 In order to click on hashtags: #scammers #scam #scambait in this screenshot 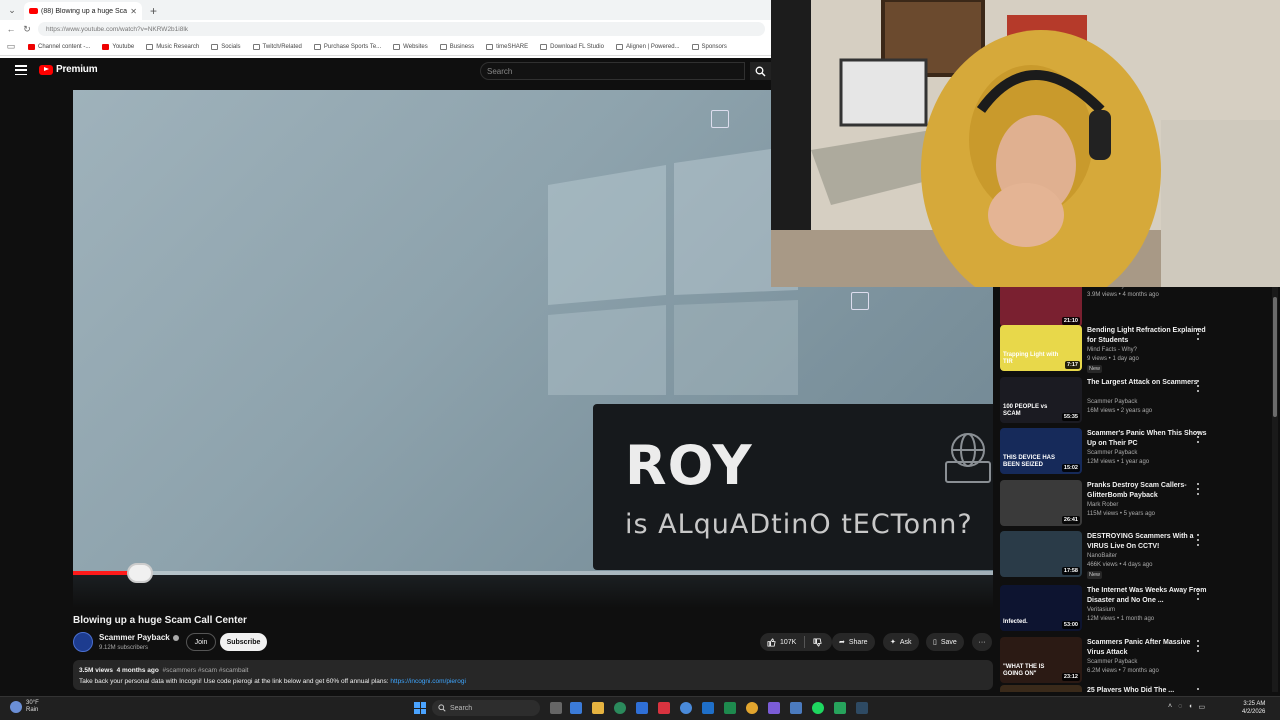, I will do `click(205, 670)`.